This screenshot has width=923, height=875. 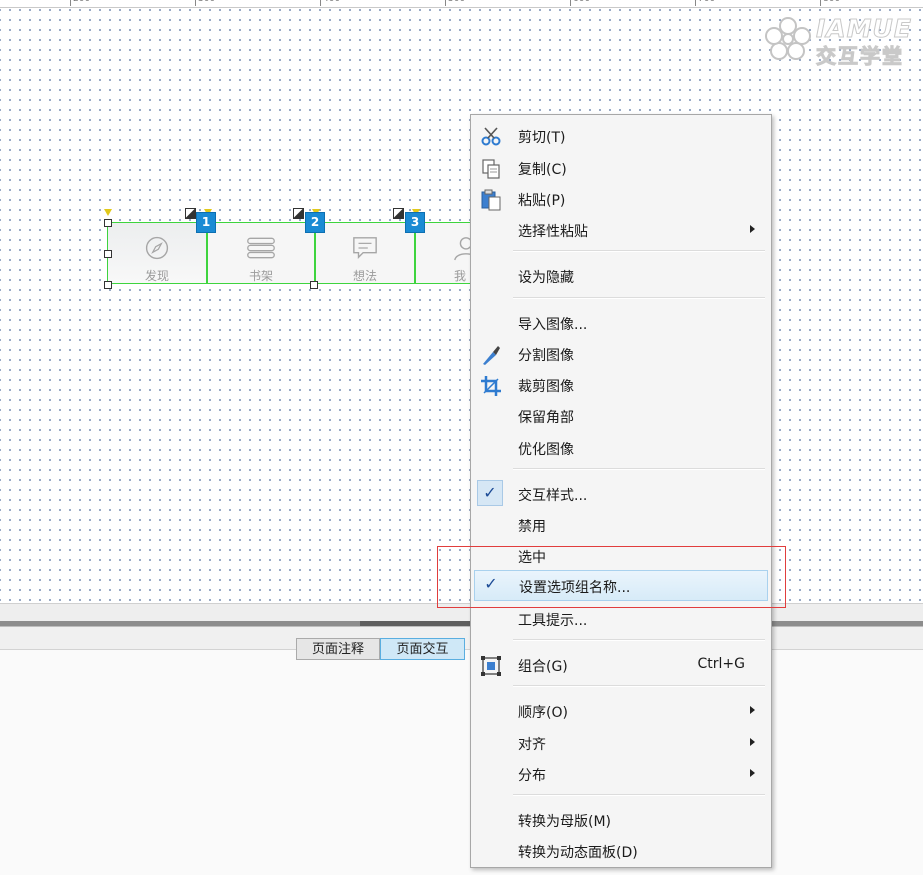 What do you see at coordinates (491, 169) in the screenshot?
I see `copy-icon` at bounding box center [491, 169].